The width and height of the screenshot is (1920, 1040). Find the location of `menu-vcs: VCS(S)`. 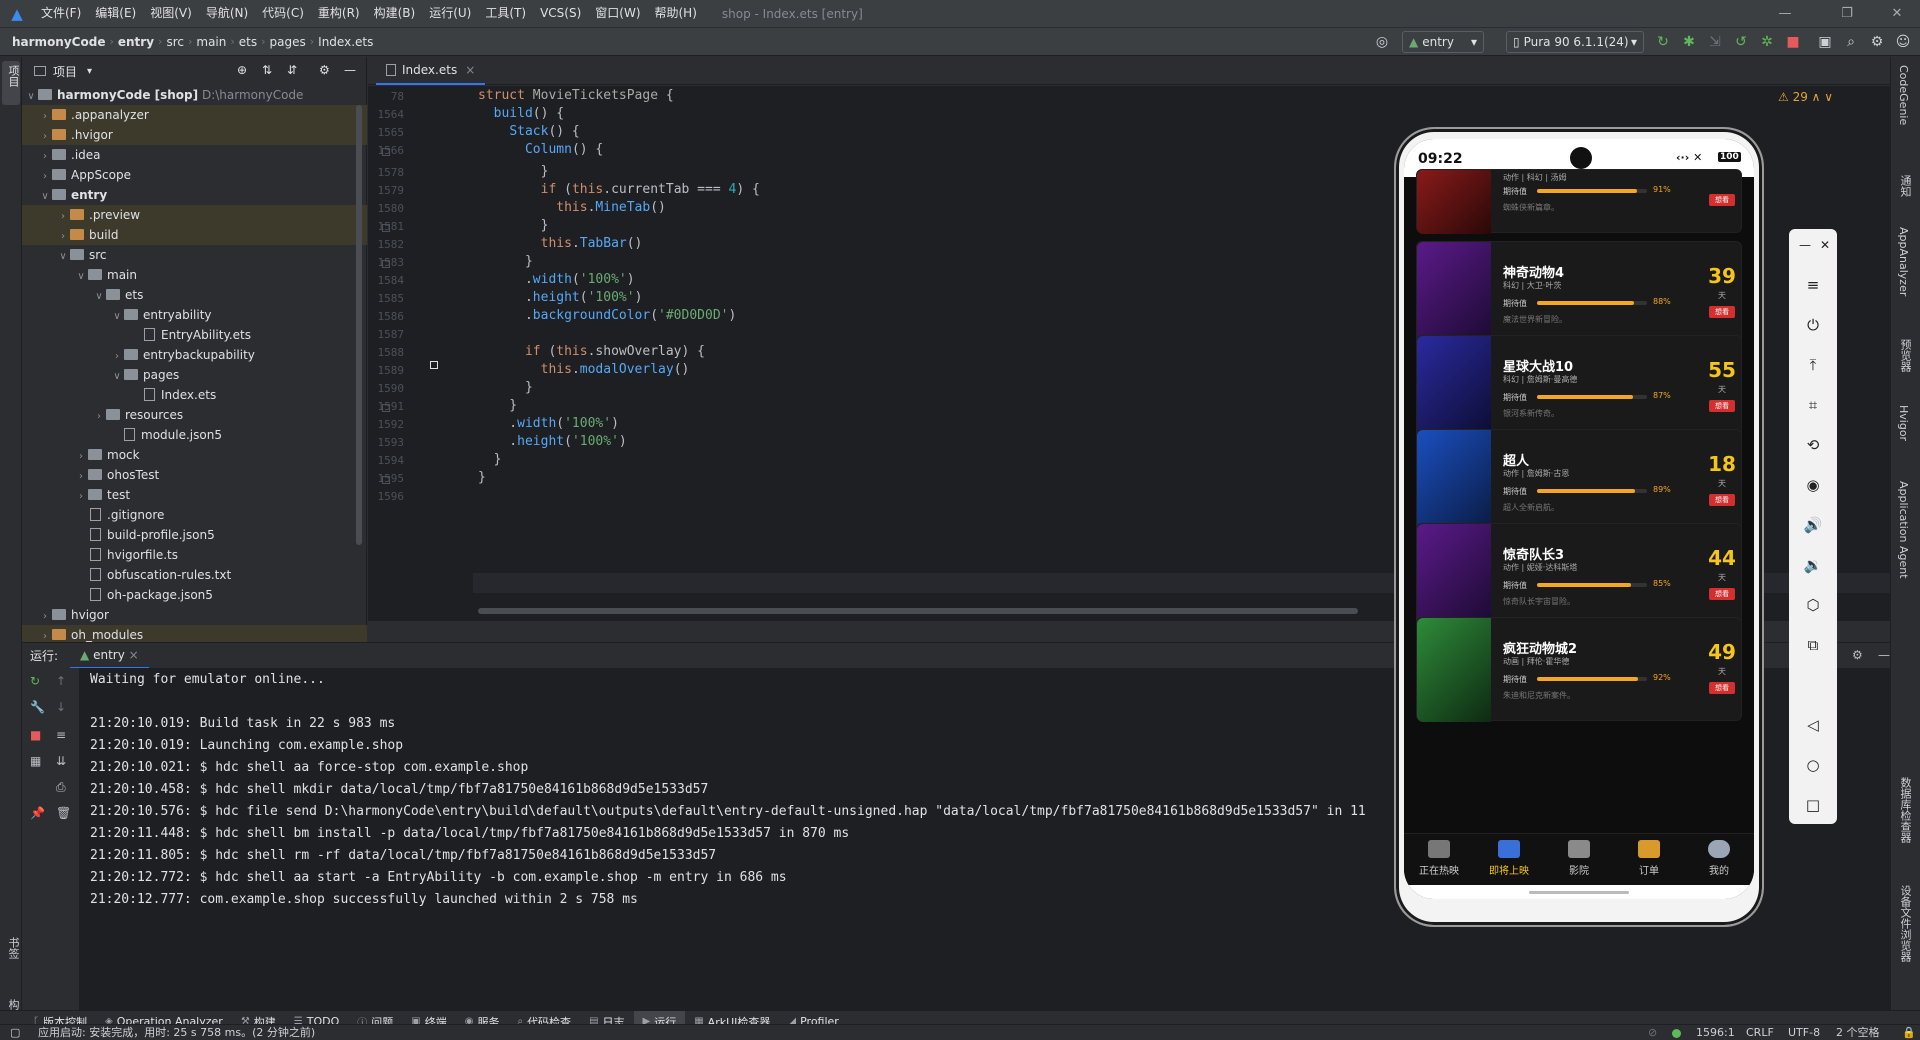

menu-vcs: VCS(S) is located at coordinates (560, 13).